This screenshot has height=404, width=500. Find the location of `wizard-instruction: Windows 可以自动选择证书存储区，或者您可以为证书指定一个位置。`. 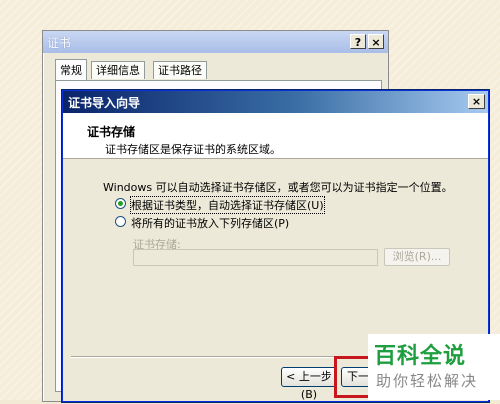

wizard-instruction: Windows 可以自动选择证书存储区，或者您可以为证书指定一个位置。 is located at coordinates (278, 187).